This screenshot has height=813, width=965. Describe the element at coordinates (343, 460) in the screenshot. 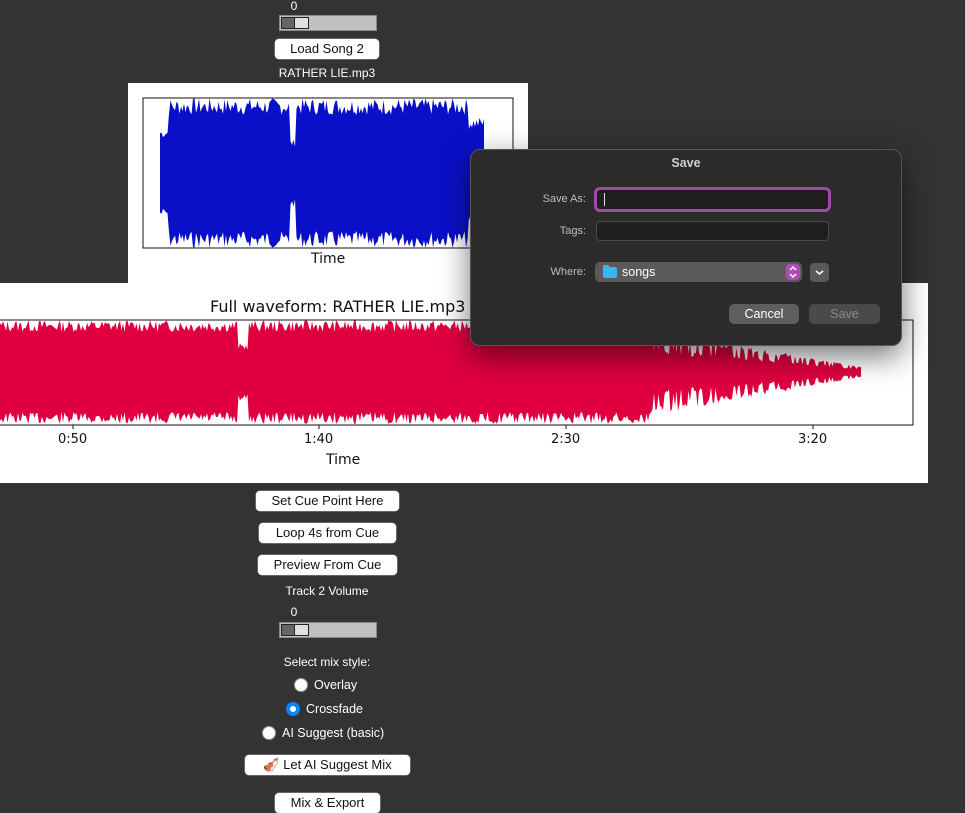

I see `full-x-label: Time` at that location.